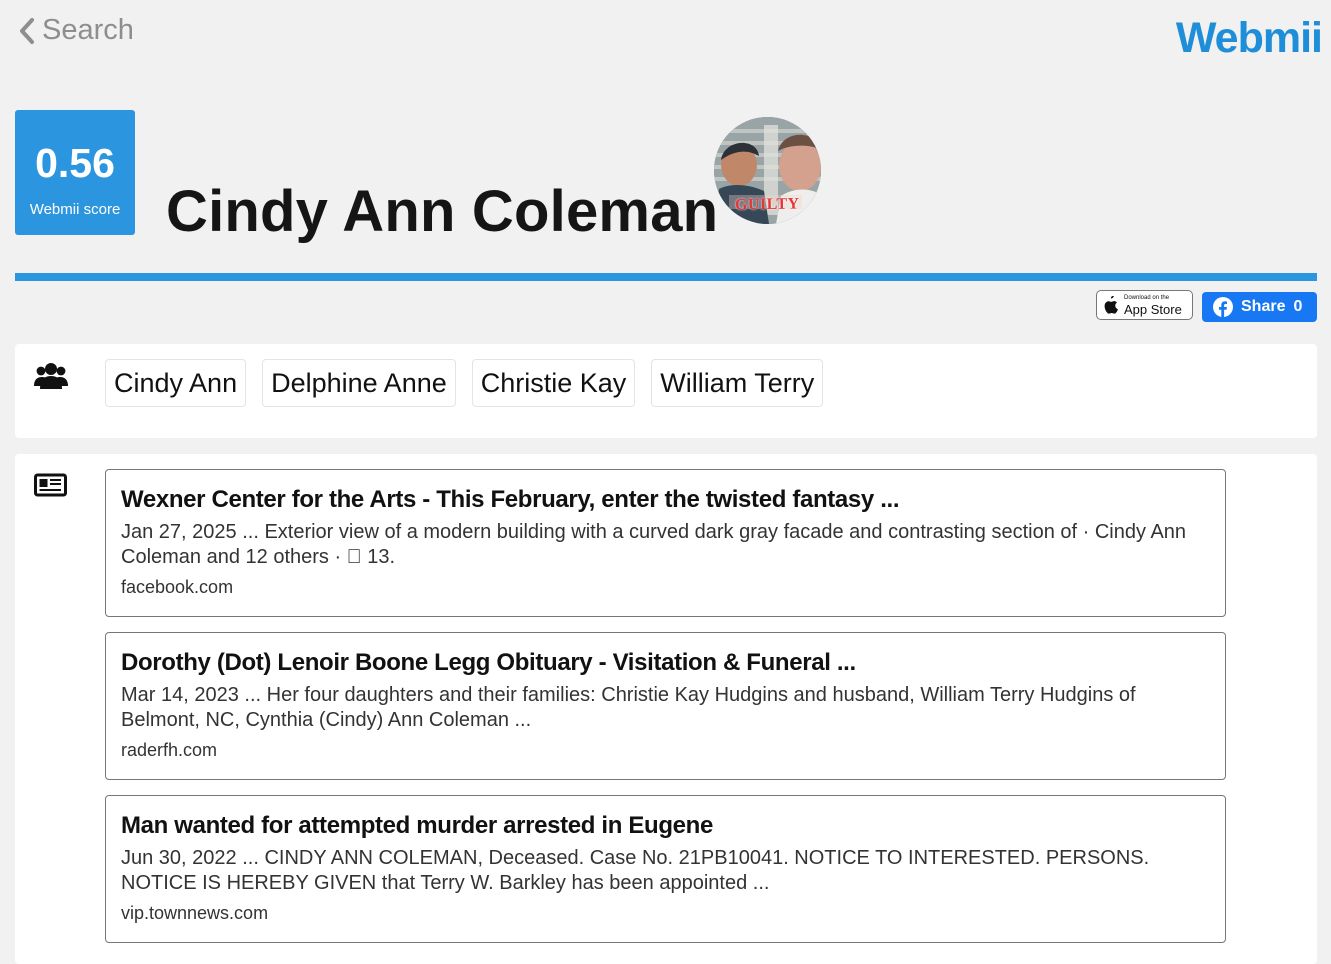 The image size is (1331, 964). What do you see at coordinates (737, 383) in the screenshot?
I see `related-name-chip: William Terry` at bounding box center [737, 383].